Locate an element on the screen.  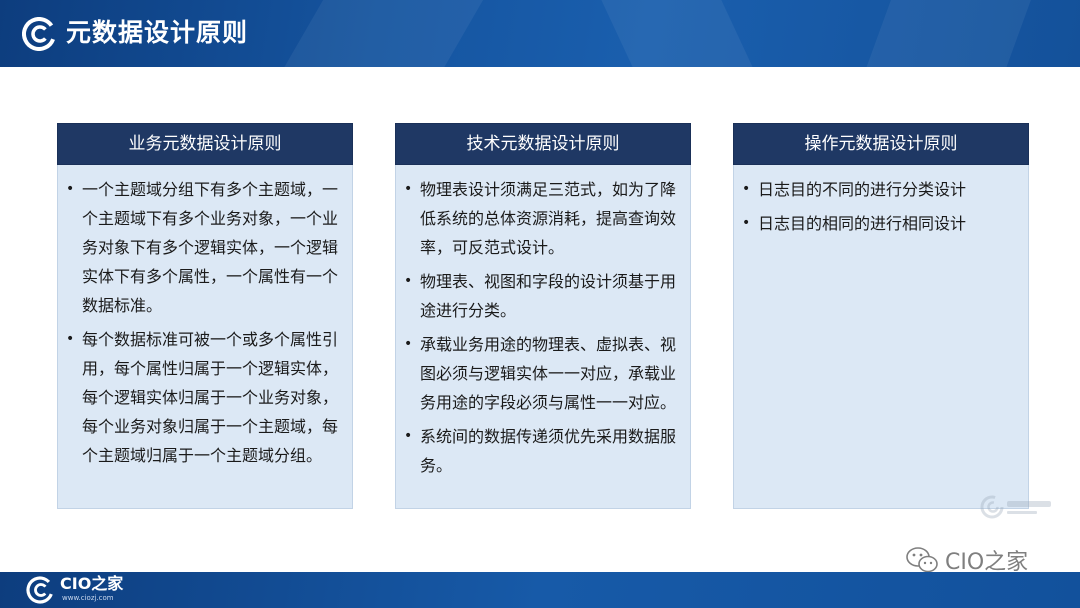
wechat-icon is located at coordinates (922, 560).